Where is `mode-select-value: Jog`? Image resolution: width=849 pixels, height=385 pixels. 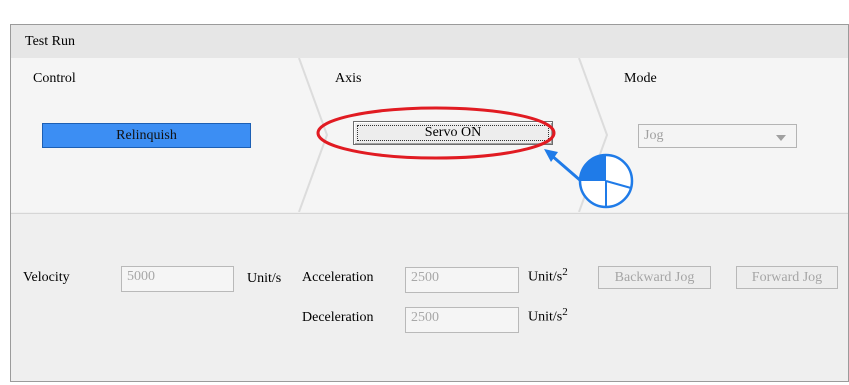
mode-select-value: Jog is located at coordinates (654, 135).